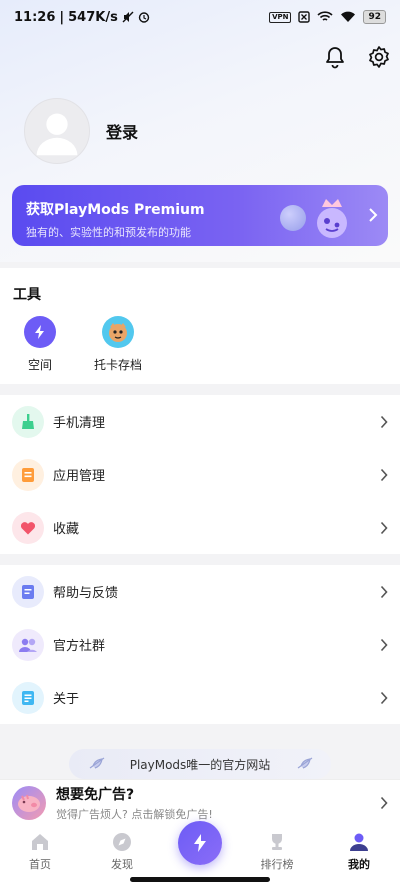 This screenshot has width=400, height=889. Describe the element at coordinates (304, 17) in the screenshot. I see `sim-off-icon` at that location.